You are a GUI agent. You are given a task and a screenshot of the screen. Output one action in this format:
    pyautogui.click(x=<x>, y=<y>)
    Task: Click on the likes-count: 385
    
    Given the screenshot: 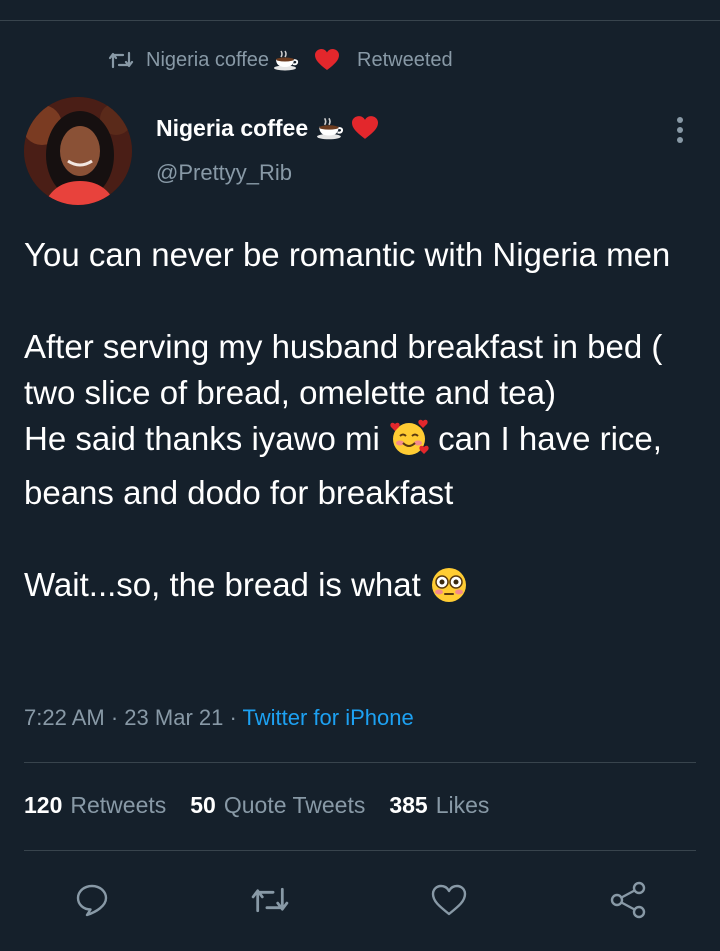 What is the action you would take?
    pyautogui.click(x=408, y=805)
    